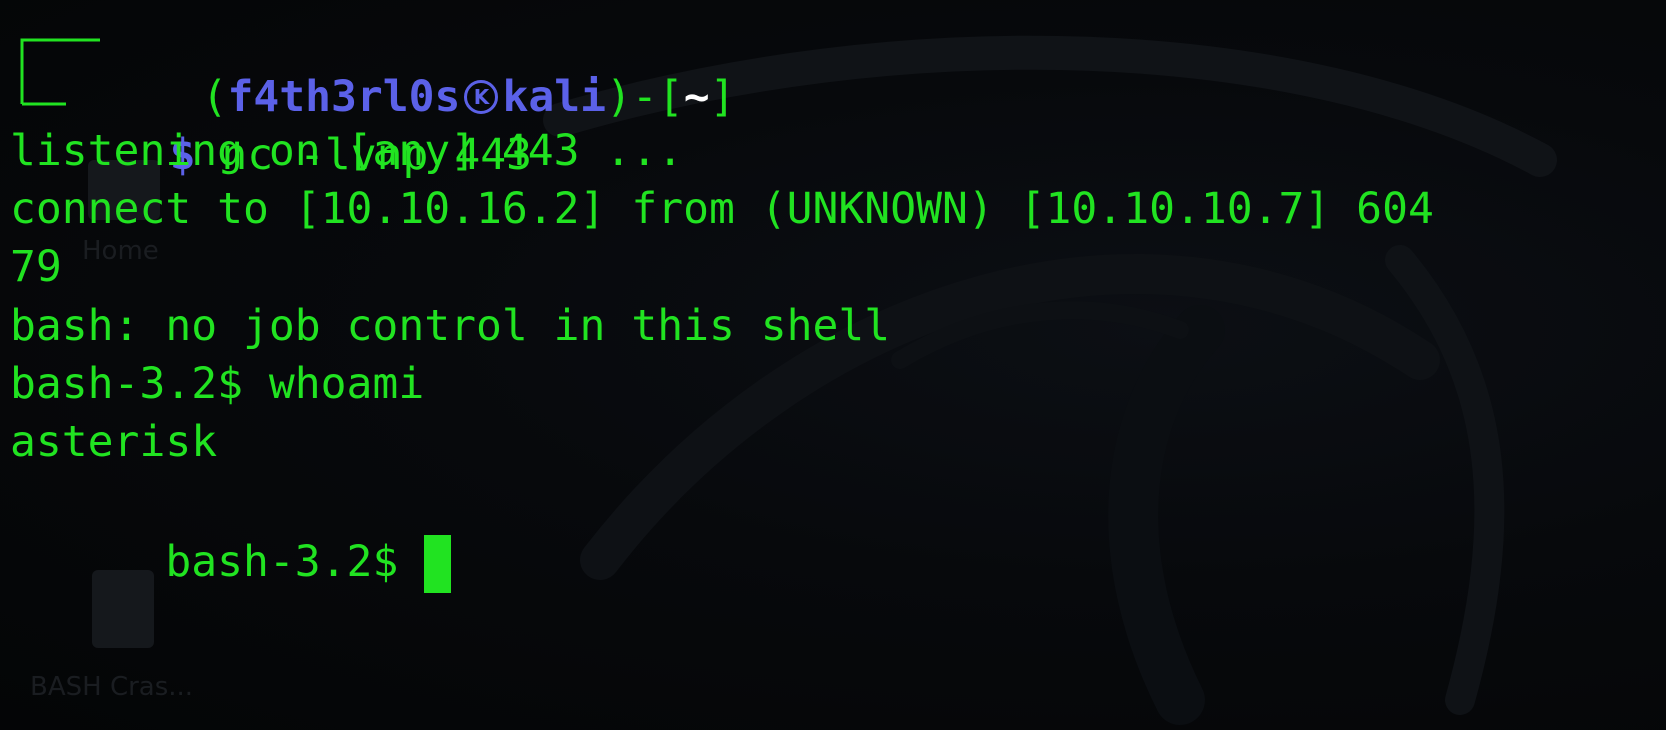  What do you see at coordinates (438, 564) in the screenshot?
I see `text-cursor` at bounding box center [438, 564].